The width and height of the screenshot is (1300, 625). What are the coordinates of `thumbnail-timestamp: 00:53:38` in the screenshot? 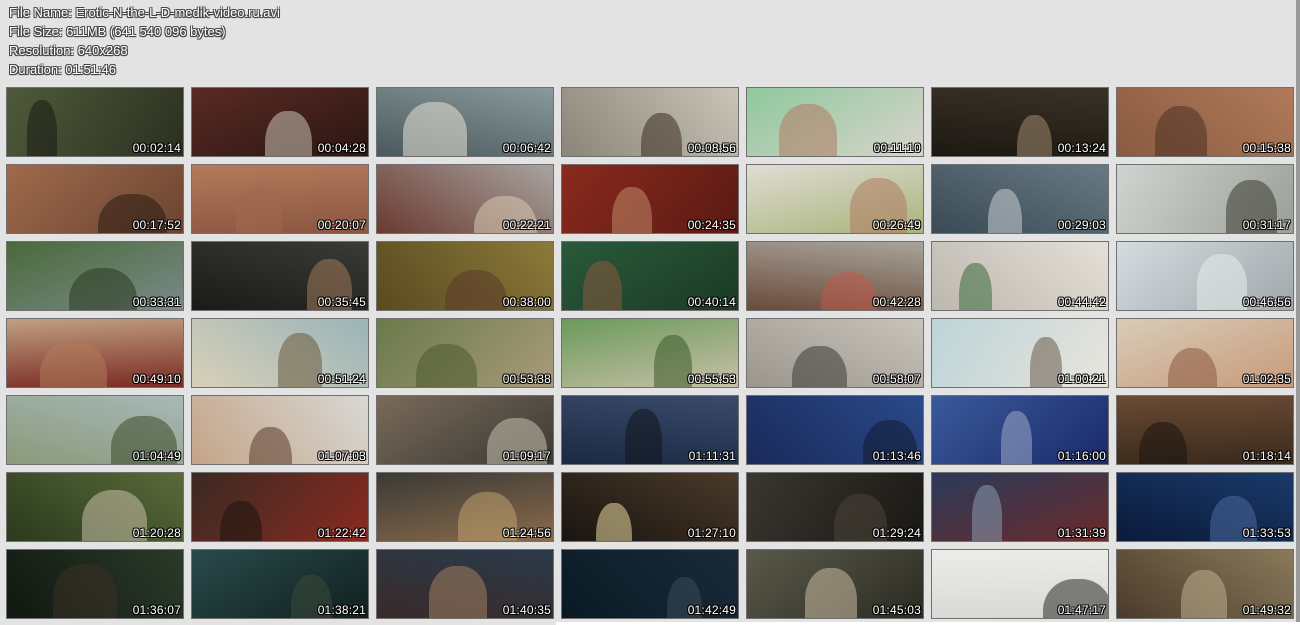 It's located at (526, 379).